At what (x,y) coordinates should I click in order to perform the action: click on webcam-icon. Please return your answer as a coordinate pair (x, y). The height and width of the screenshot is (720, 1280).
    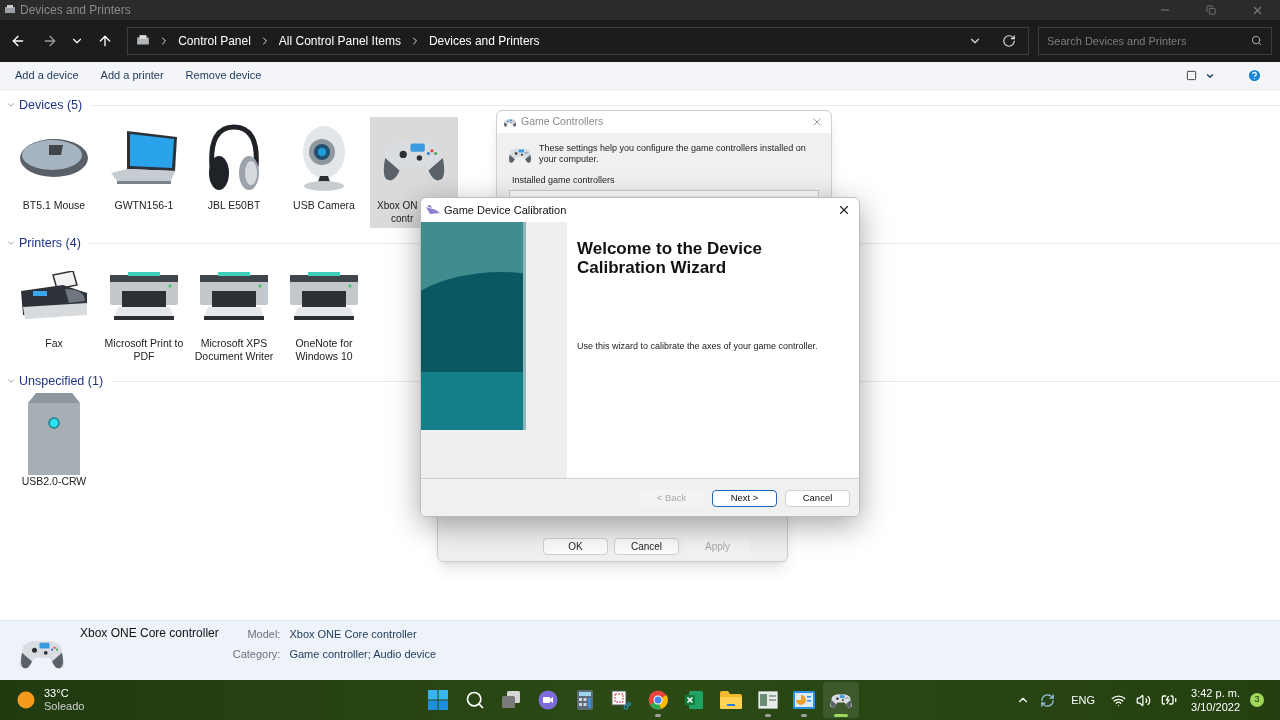
    Looking at the image, I should click on (324, 158).